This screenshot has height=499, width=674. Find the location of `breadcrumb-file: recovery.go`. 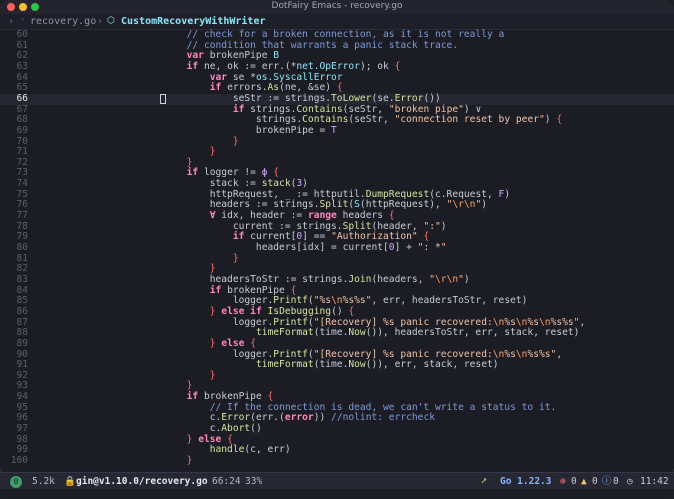

breadcrumb-file: recovery.go is located at coordinates (63, 21).